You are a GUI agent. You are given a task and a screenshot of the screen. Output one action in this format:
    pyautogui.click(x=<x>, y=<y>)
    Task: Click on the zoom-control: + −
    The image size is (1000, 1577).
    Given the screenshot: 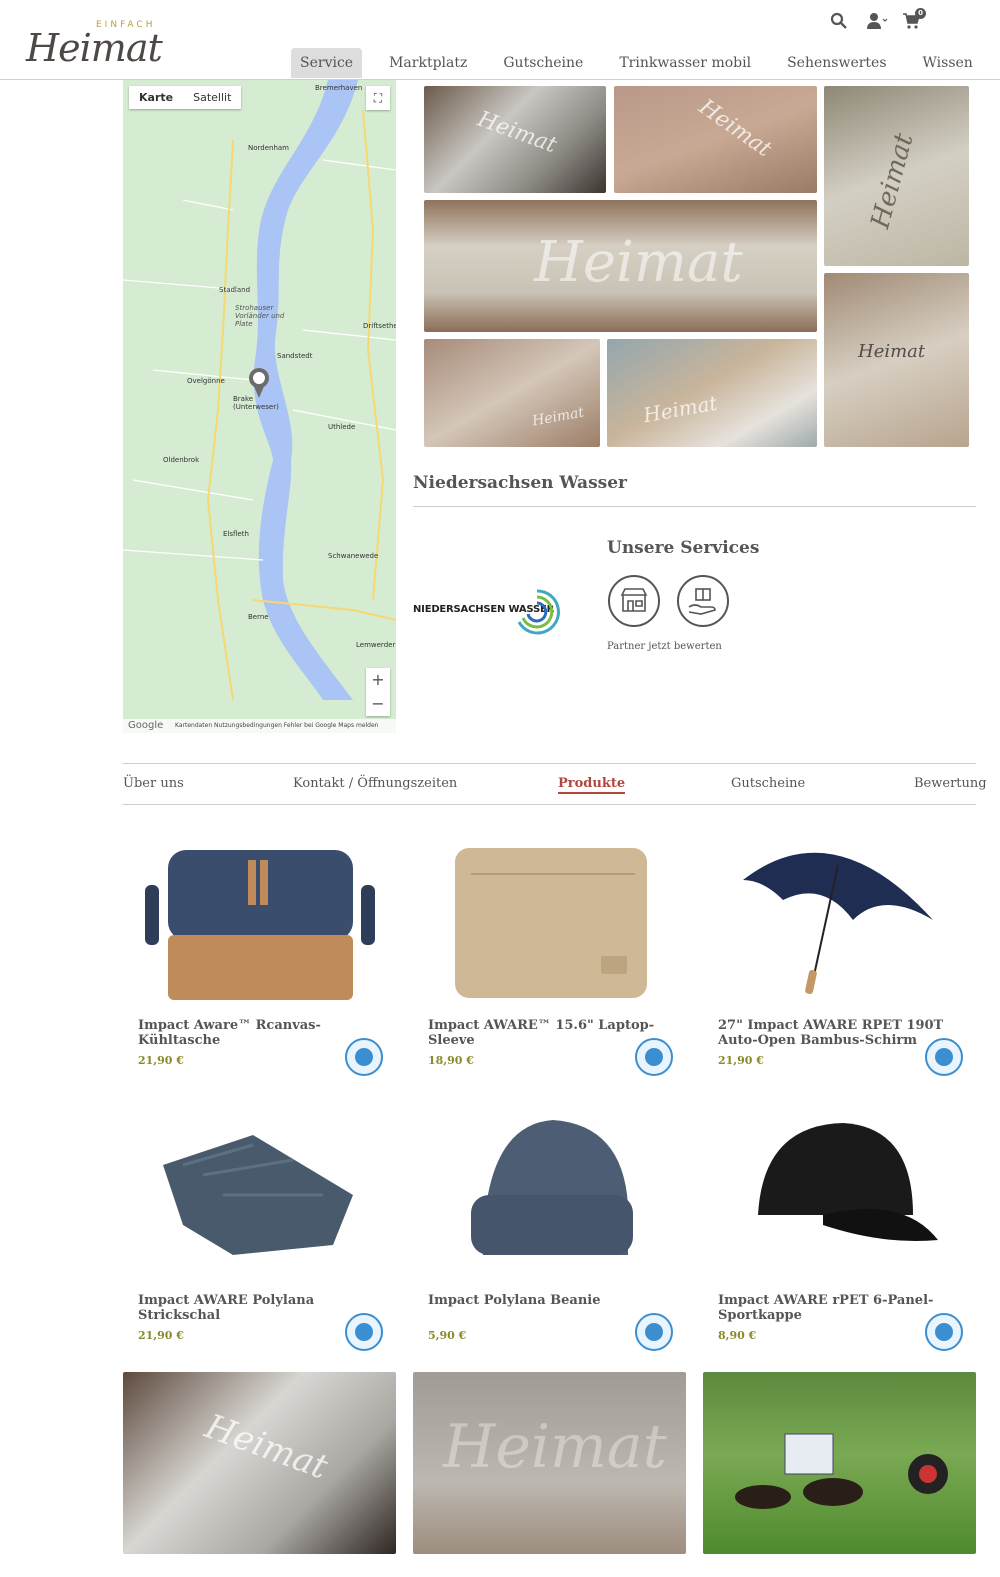 What is the action you would take?
    pyautogui.click(x=378, y=692)
    